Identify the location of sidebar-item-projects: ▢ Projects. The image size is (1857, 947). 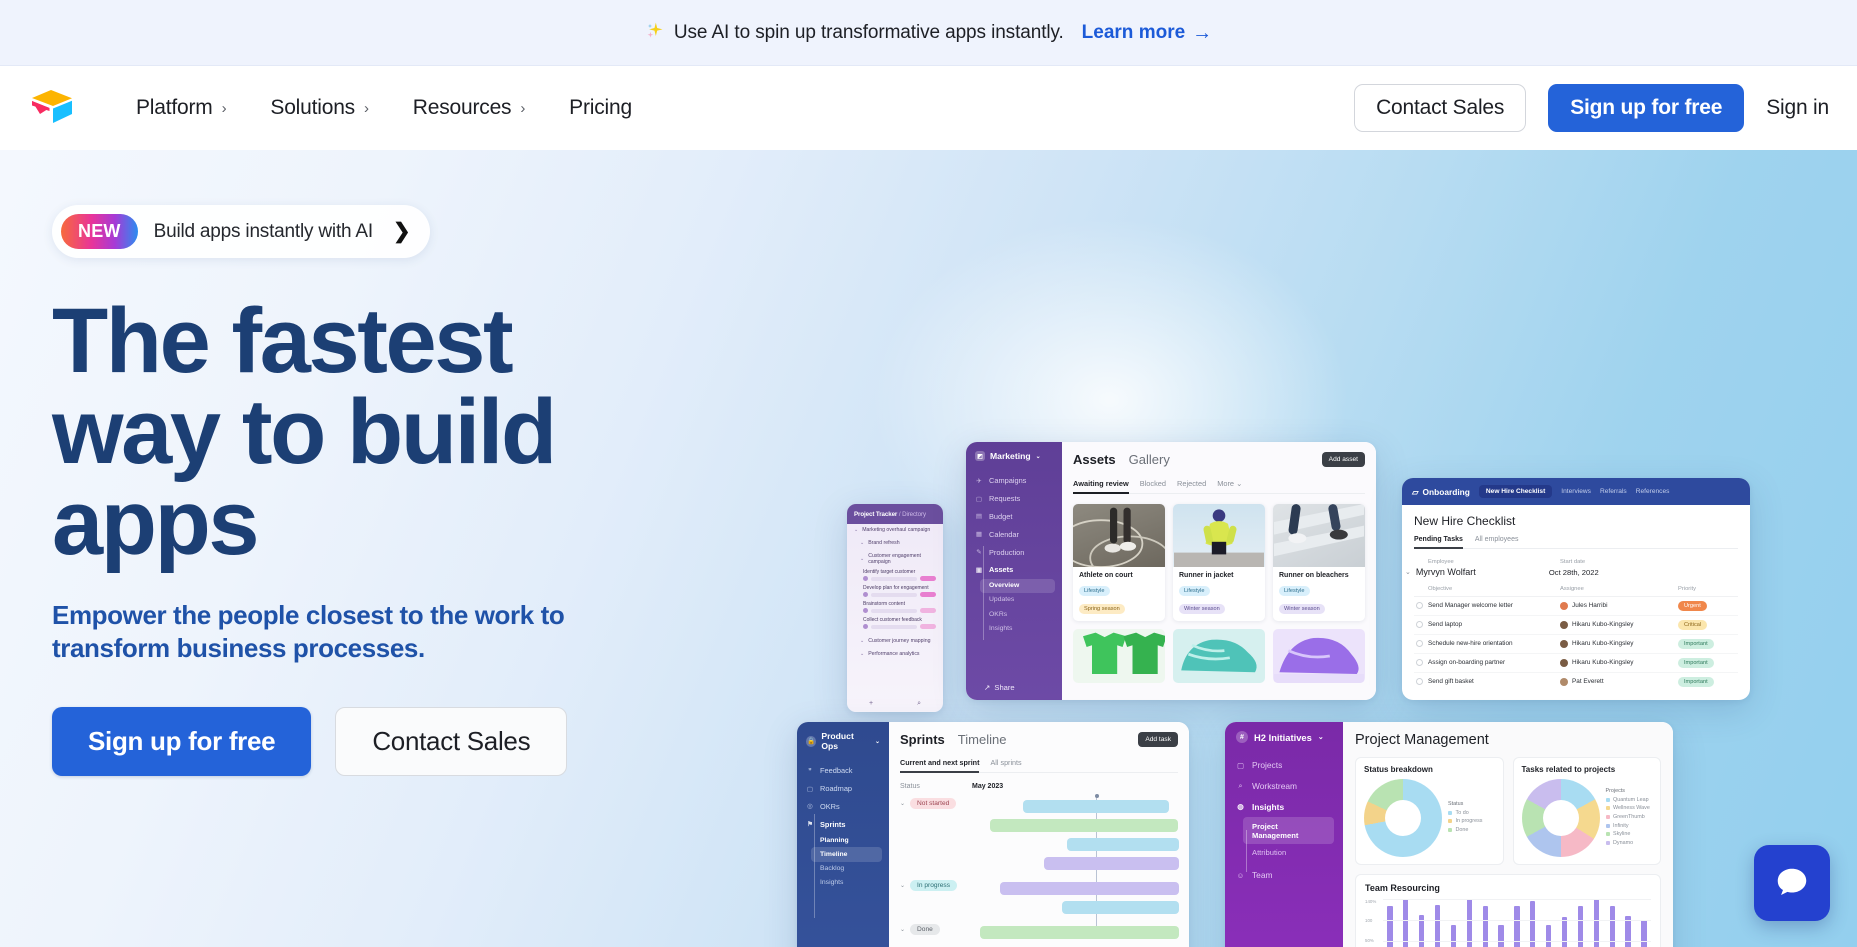
(1284, 765).